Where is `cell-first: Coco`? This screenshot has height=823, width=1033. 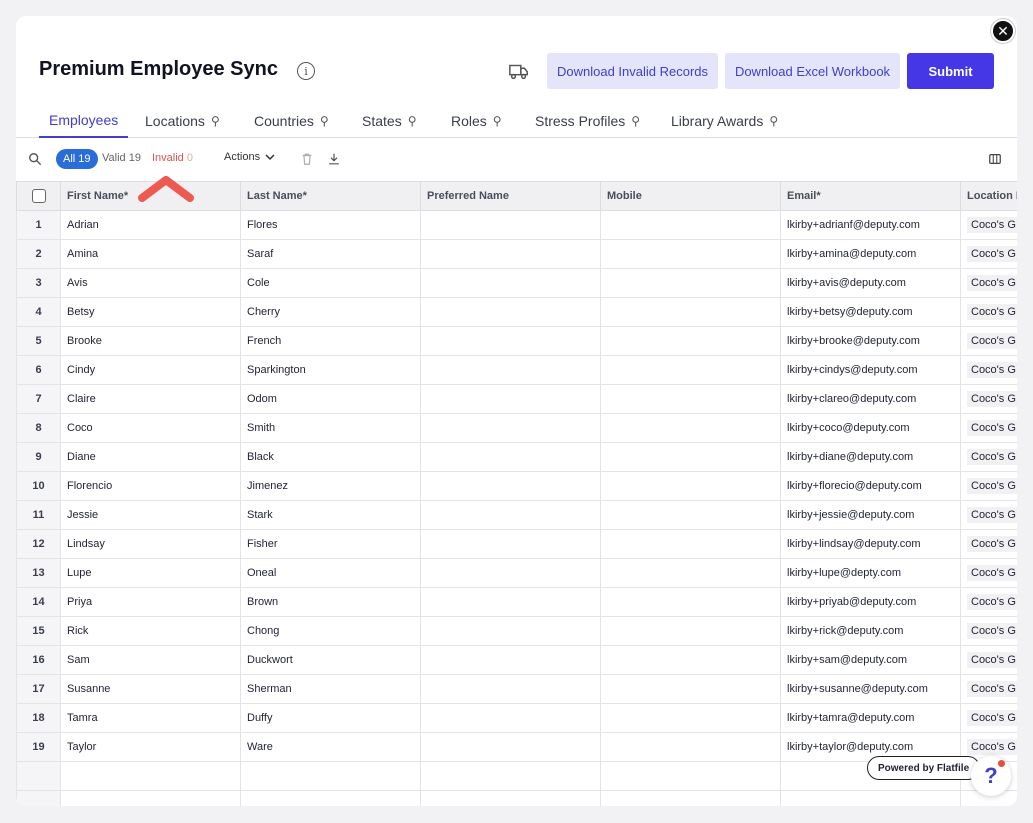 cell-first: Coco is located at coordinates (150, 428).